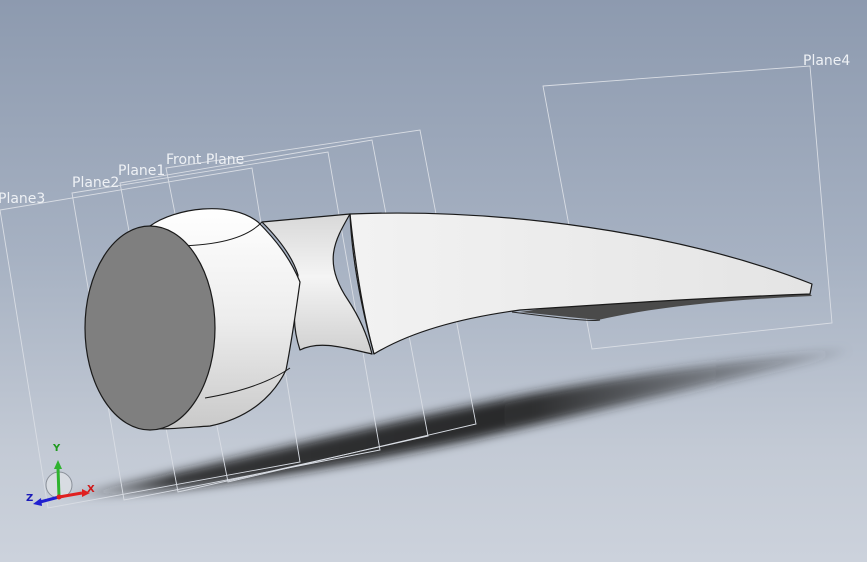  What do you see at coordinates (59, 497) in the screenshot?
I see `triad-origin` at bounding box center [59, 497].